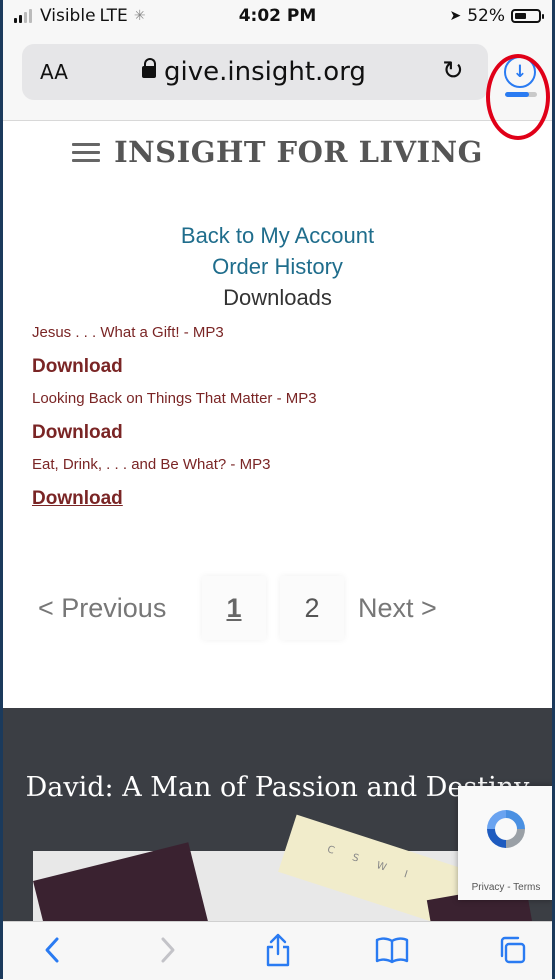 This screenshot has width=555, height=980. I want to click on window-frame-left, so click(1, 489).